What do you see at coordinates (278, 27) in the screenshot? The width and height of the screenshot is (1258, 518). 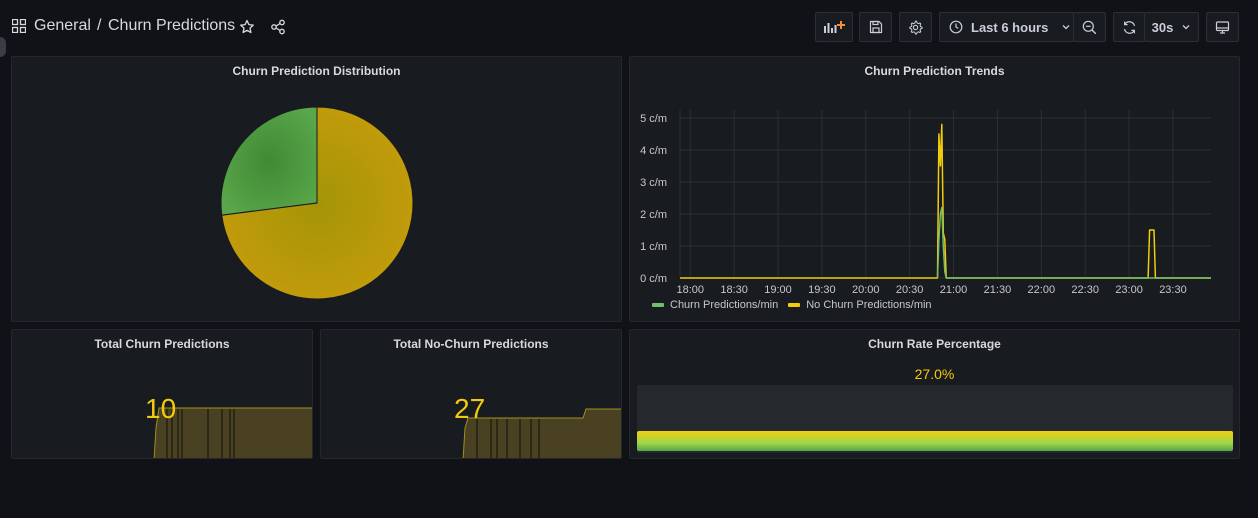 I see `share-icon` at bounding box center [278, 27].